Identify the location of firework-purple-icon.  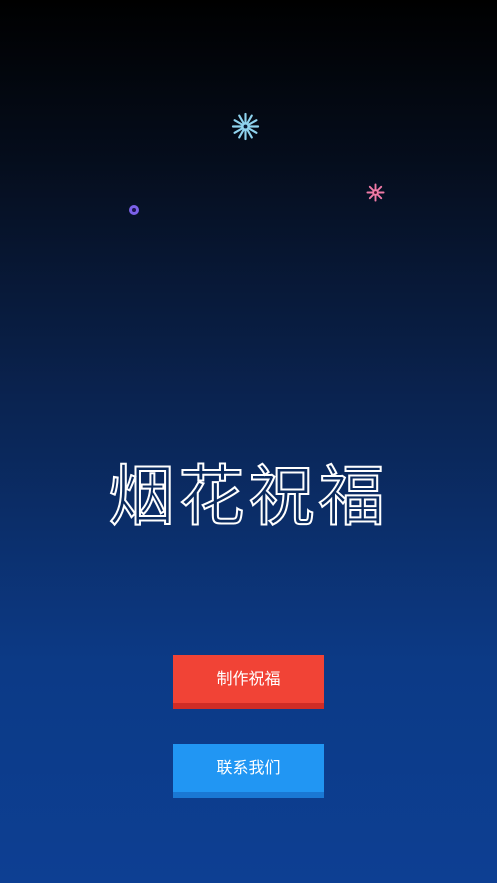
(134, 210).